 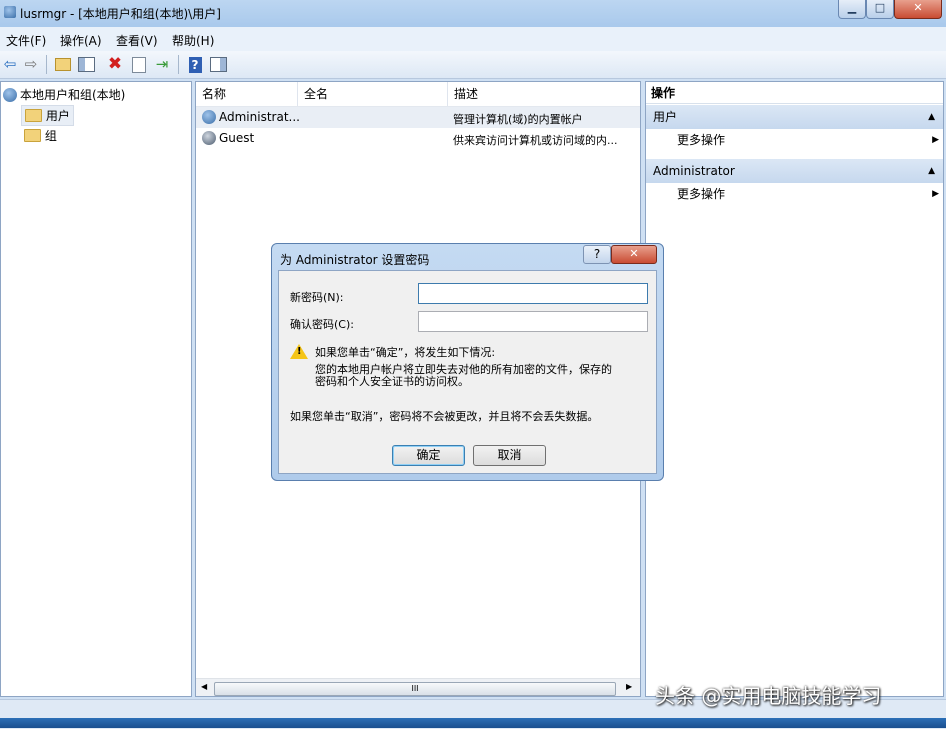 I want to click on table-row: Administrat... 管理计算机(域)的内置帐户, so click(x=418, y=117).